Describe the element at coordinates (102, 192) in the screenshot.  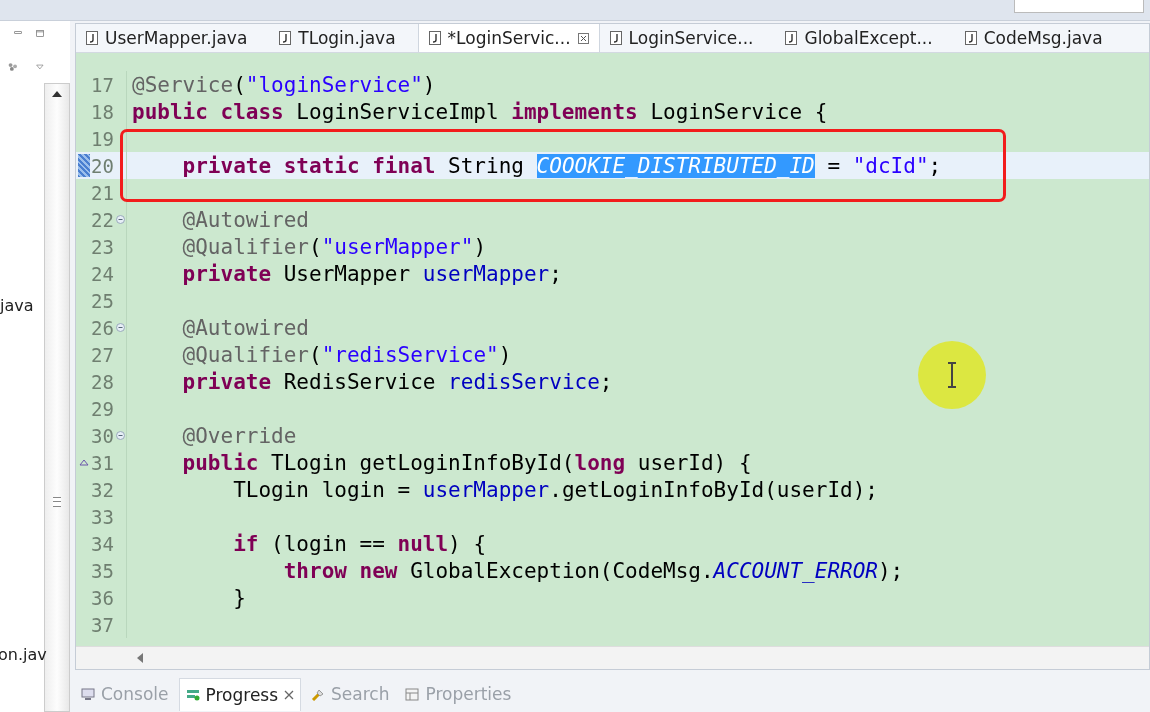
I see `line-number: 21` at that location.